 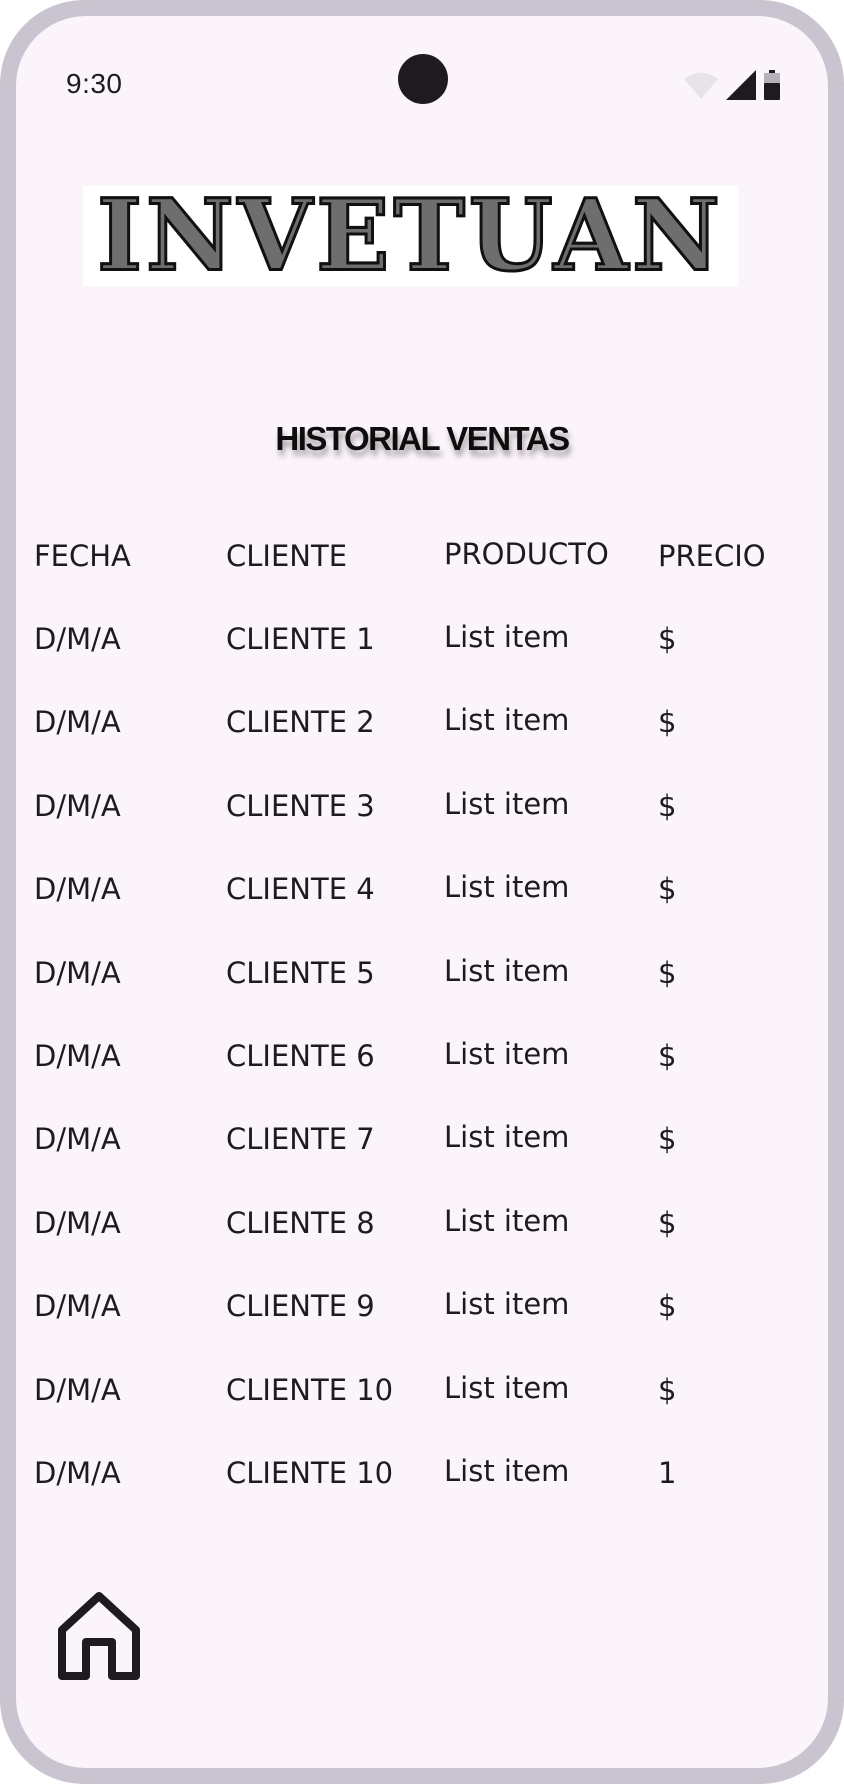 I want to click on row-3-client: CLIENTE 3, so click(x=300, y=806).